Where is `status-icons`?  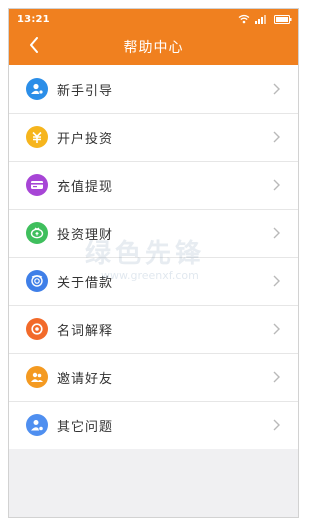
status-icons is located at coordinates (265, 19).